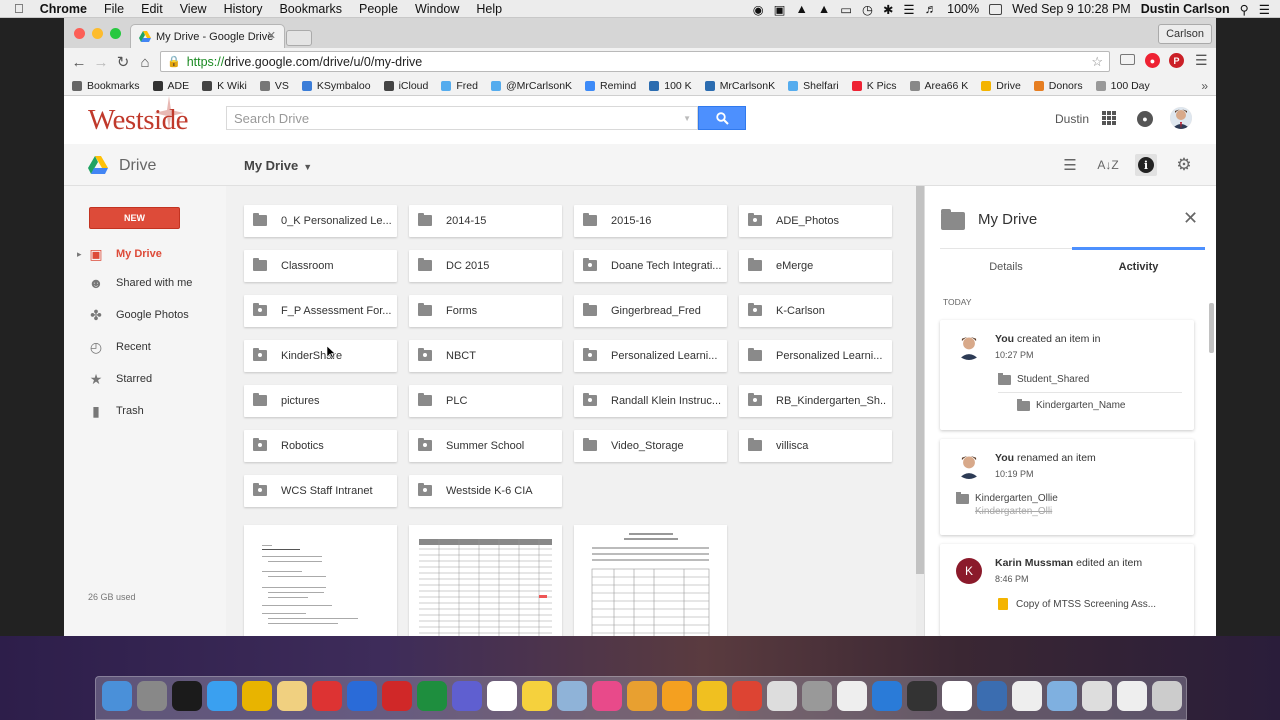 The width and height of the screenshot is (1280, 720). I want to click on bookmark-item: K Pics, so click(874, 86).